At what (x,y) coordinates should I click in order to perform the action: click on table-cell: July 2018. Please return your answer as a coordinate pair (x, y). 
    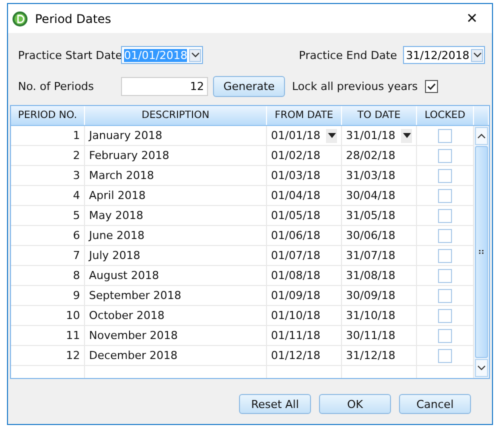
    Looking at the image, I should click on (176, 256).